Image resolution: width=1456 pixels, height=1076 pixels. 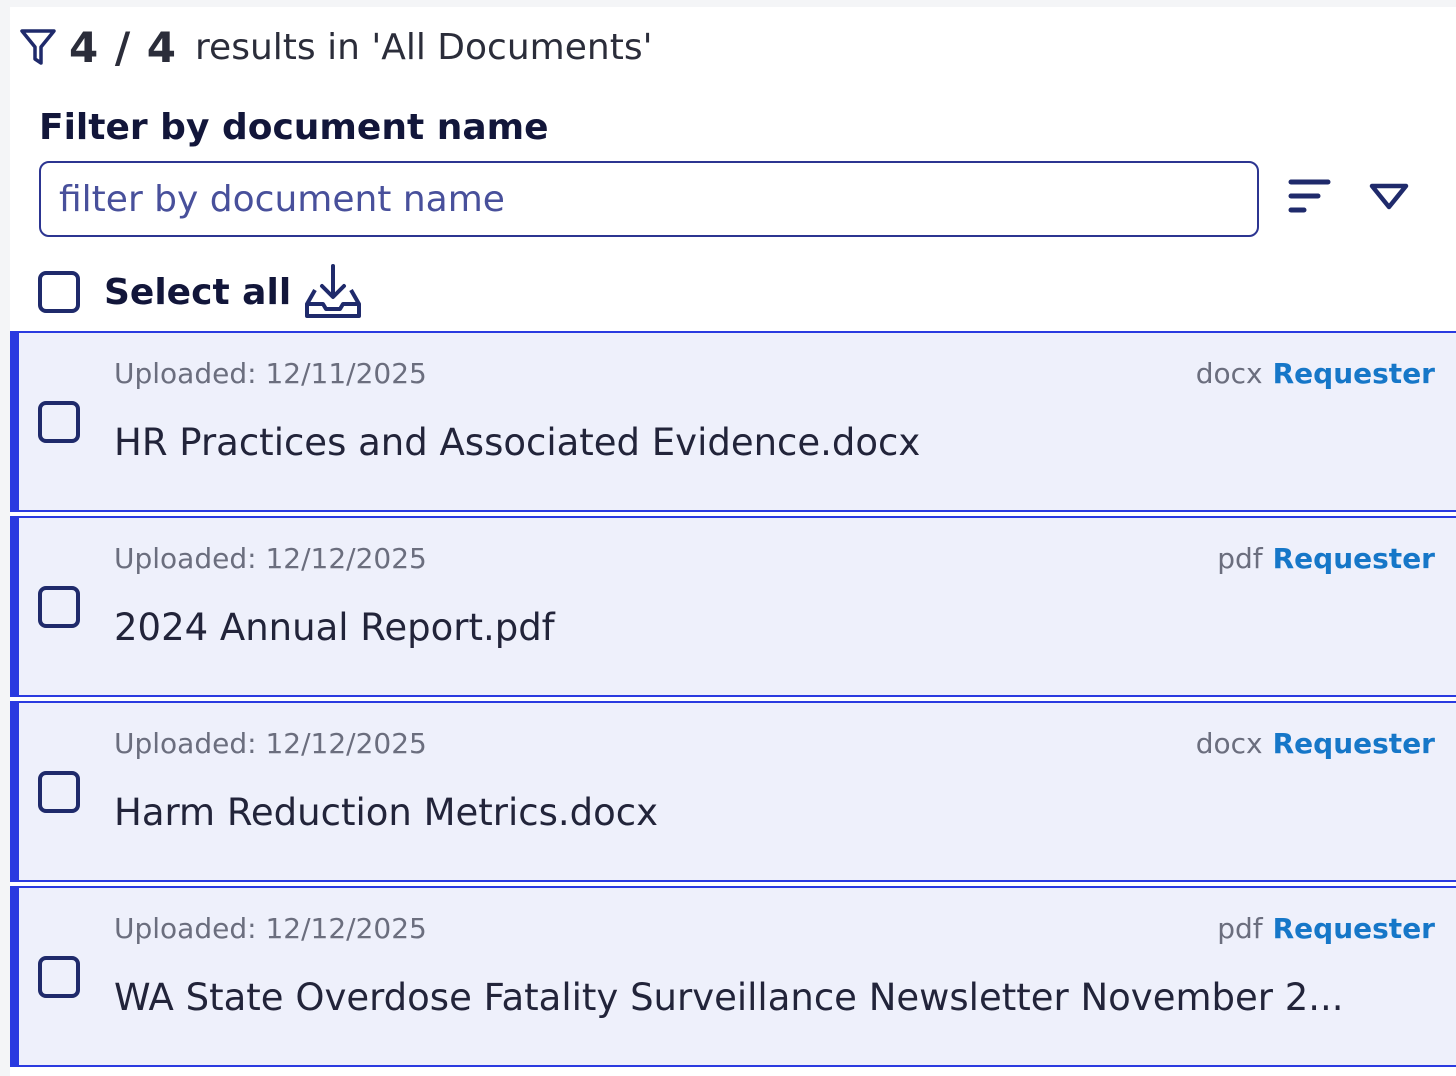 I want to click on sort-direction-dropdown, so click(x=1389, y=197).